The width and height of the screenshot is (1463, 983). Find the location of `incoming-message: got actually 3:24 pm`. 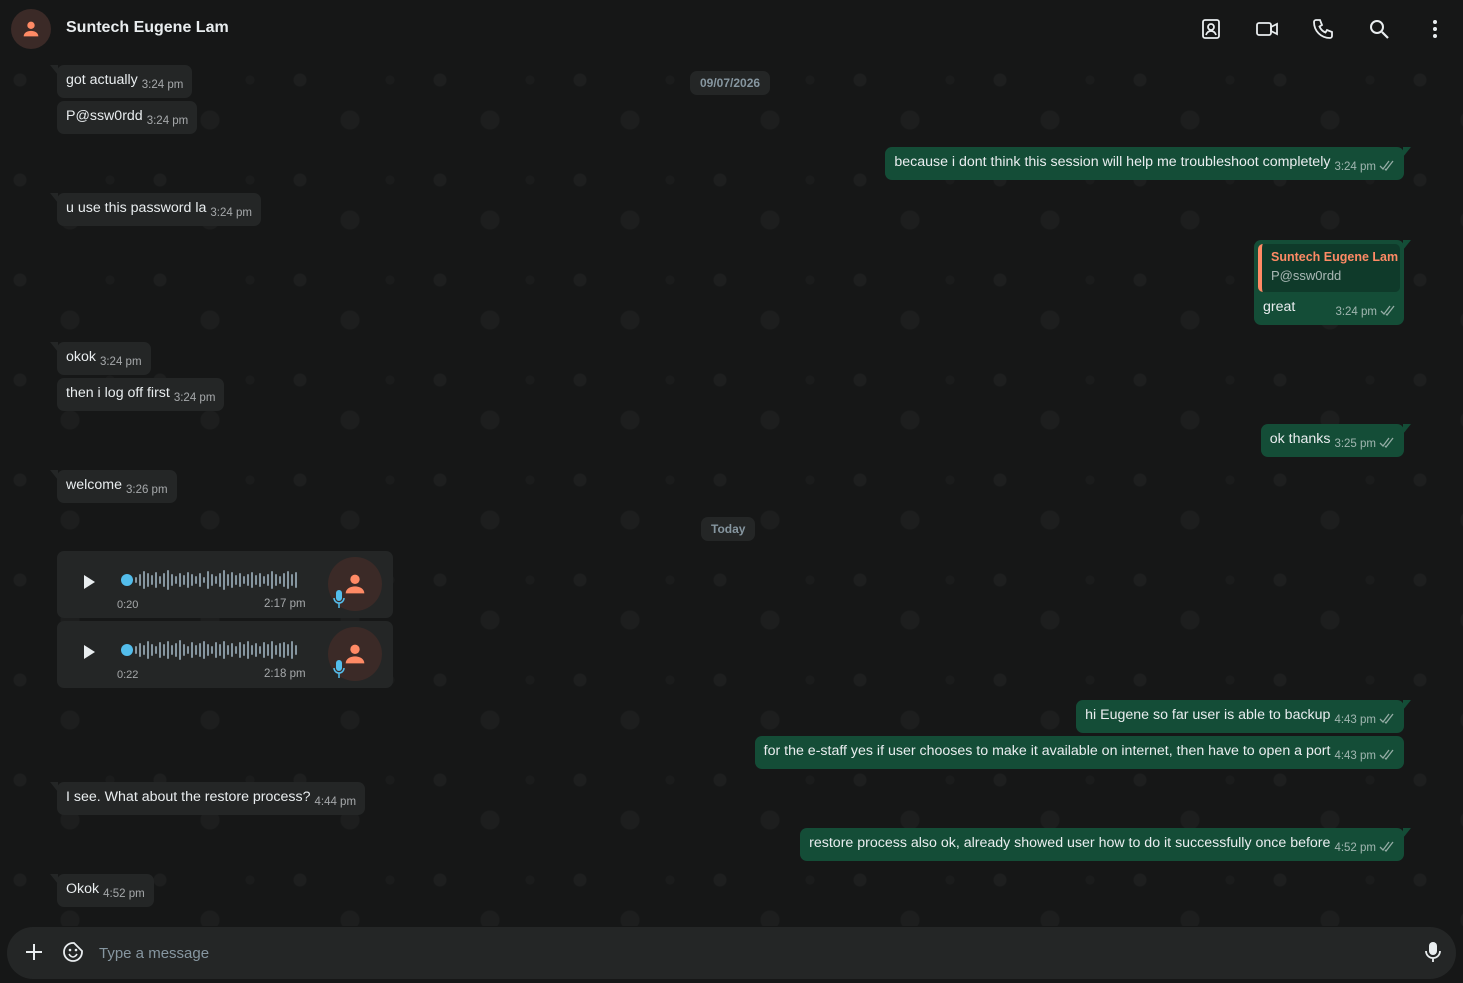

incoming-message: got actually 3:24 pm is located at coordinates (121, 81).